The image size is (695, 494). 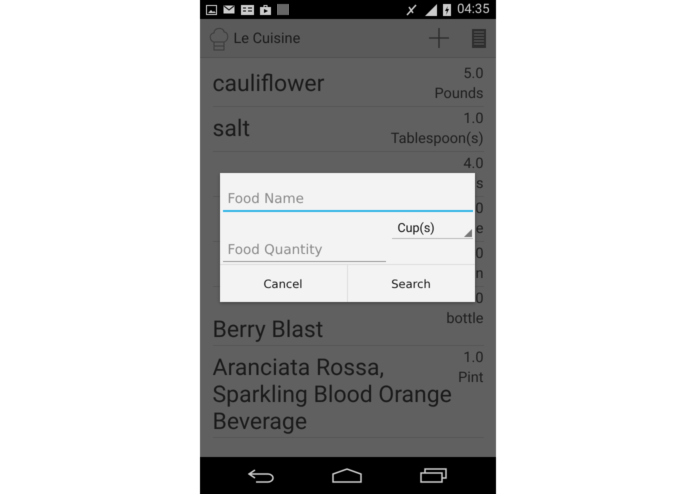 I want to click on food-quantity-field: Food Quantity, so click(x=304, y=251).